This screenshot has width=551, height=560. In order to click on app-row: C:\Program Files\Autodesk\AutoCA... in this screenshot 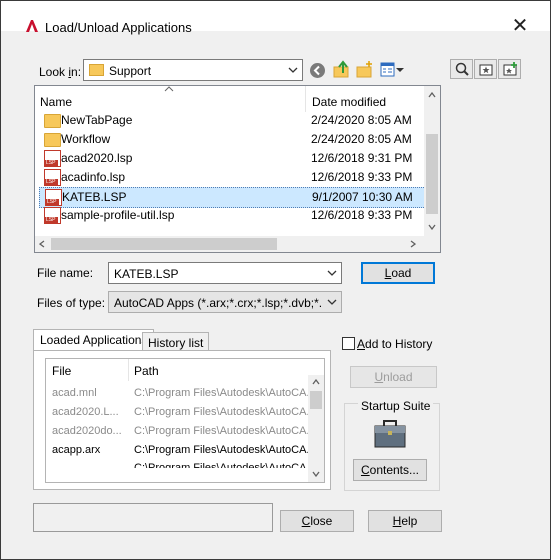, I will do `click(184, 465)`.